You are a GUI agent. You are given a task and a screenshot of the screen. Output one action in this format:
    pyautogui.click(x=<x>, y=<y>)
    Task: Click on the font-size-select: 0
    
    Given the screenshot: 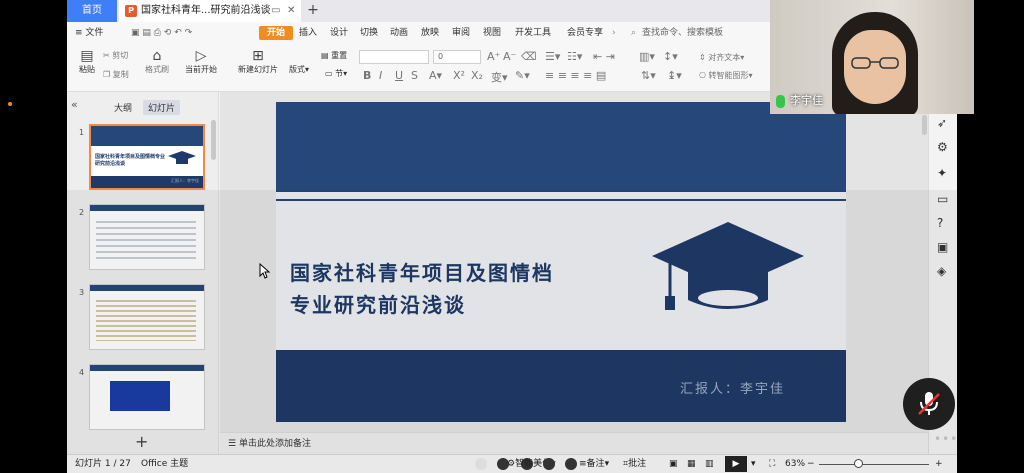 What is the action you would take?
    pyautogui.click(x=457, y=57)
    